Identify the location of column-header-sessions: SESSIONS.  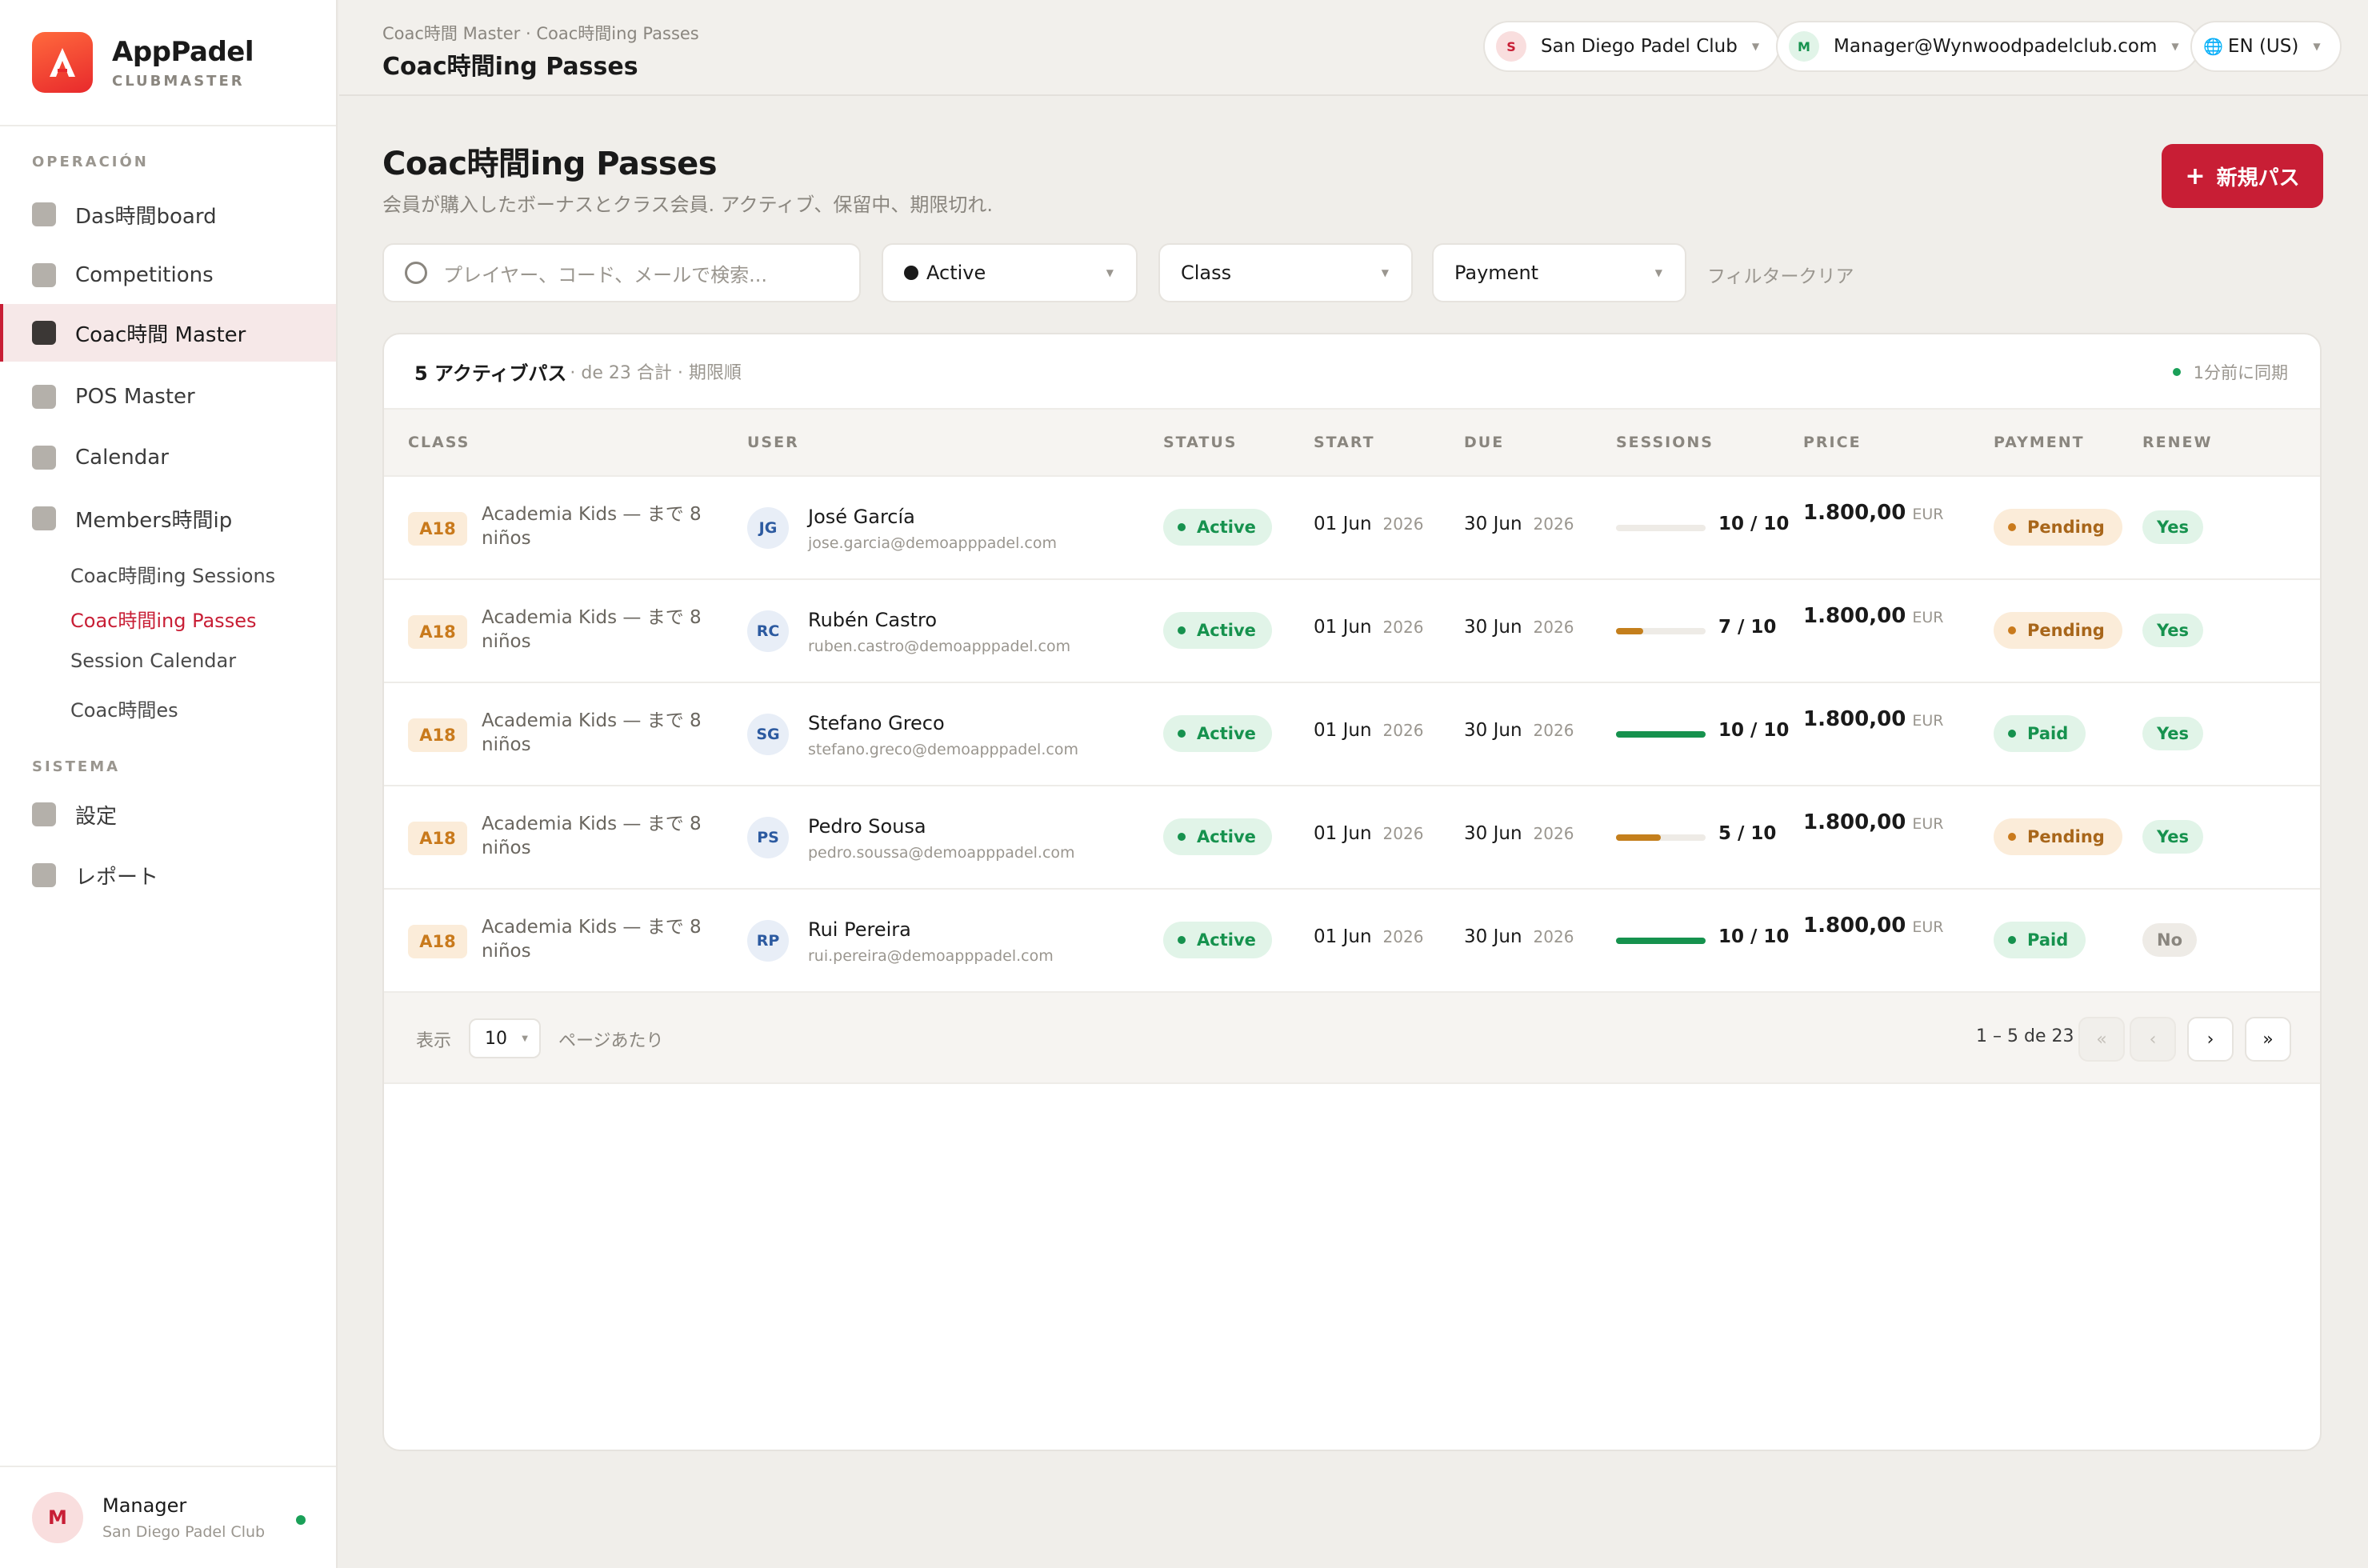
(1665, 442).